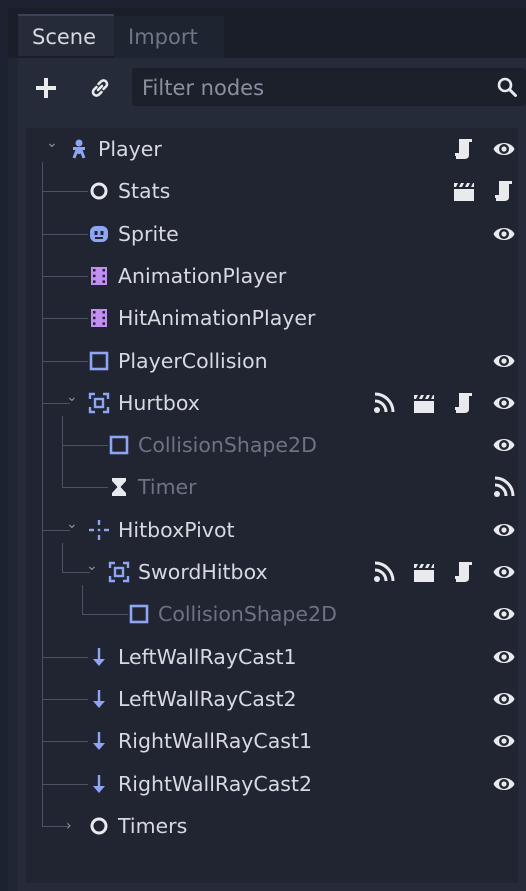 Image resolution: width=526 pixels, height=891 pixels. What do you see at coordinates (119, 487) in the screenshot?
I see `timer-hourglass-icon` at bounding box center [119, 487].